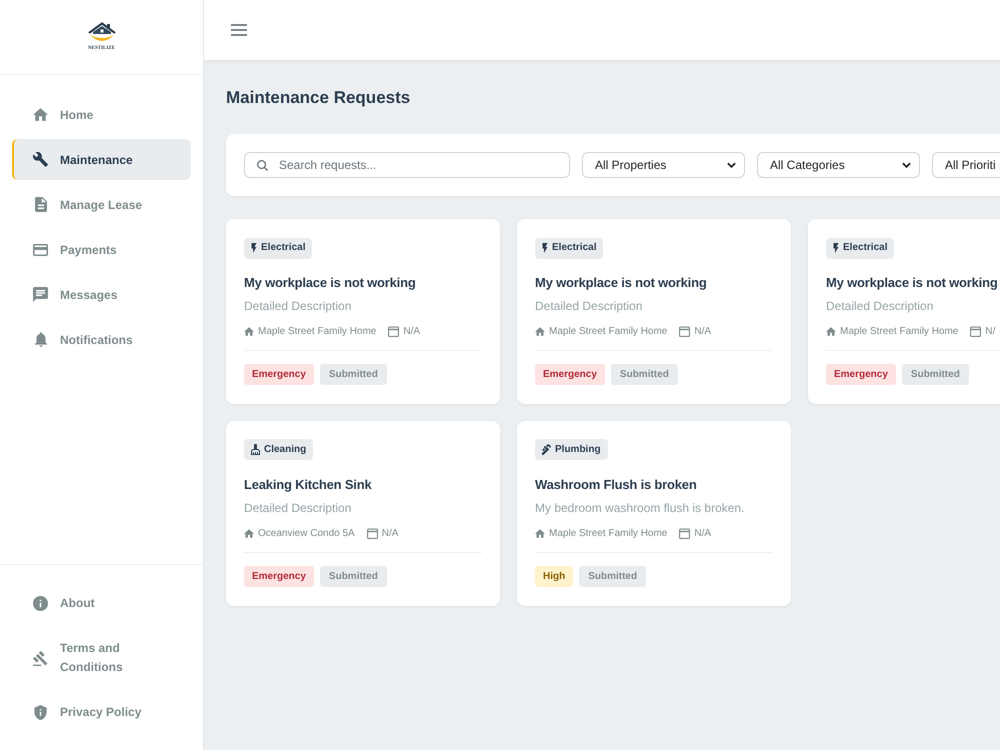  Describe the element at coordinates (101, 712) in the screenshot. I see `footer-link: Privacy Policy` at that location.